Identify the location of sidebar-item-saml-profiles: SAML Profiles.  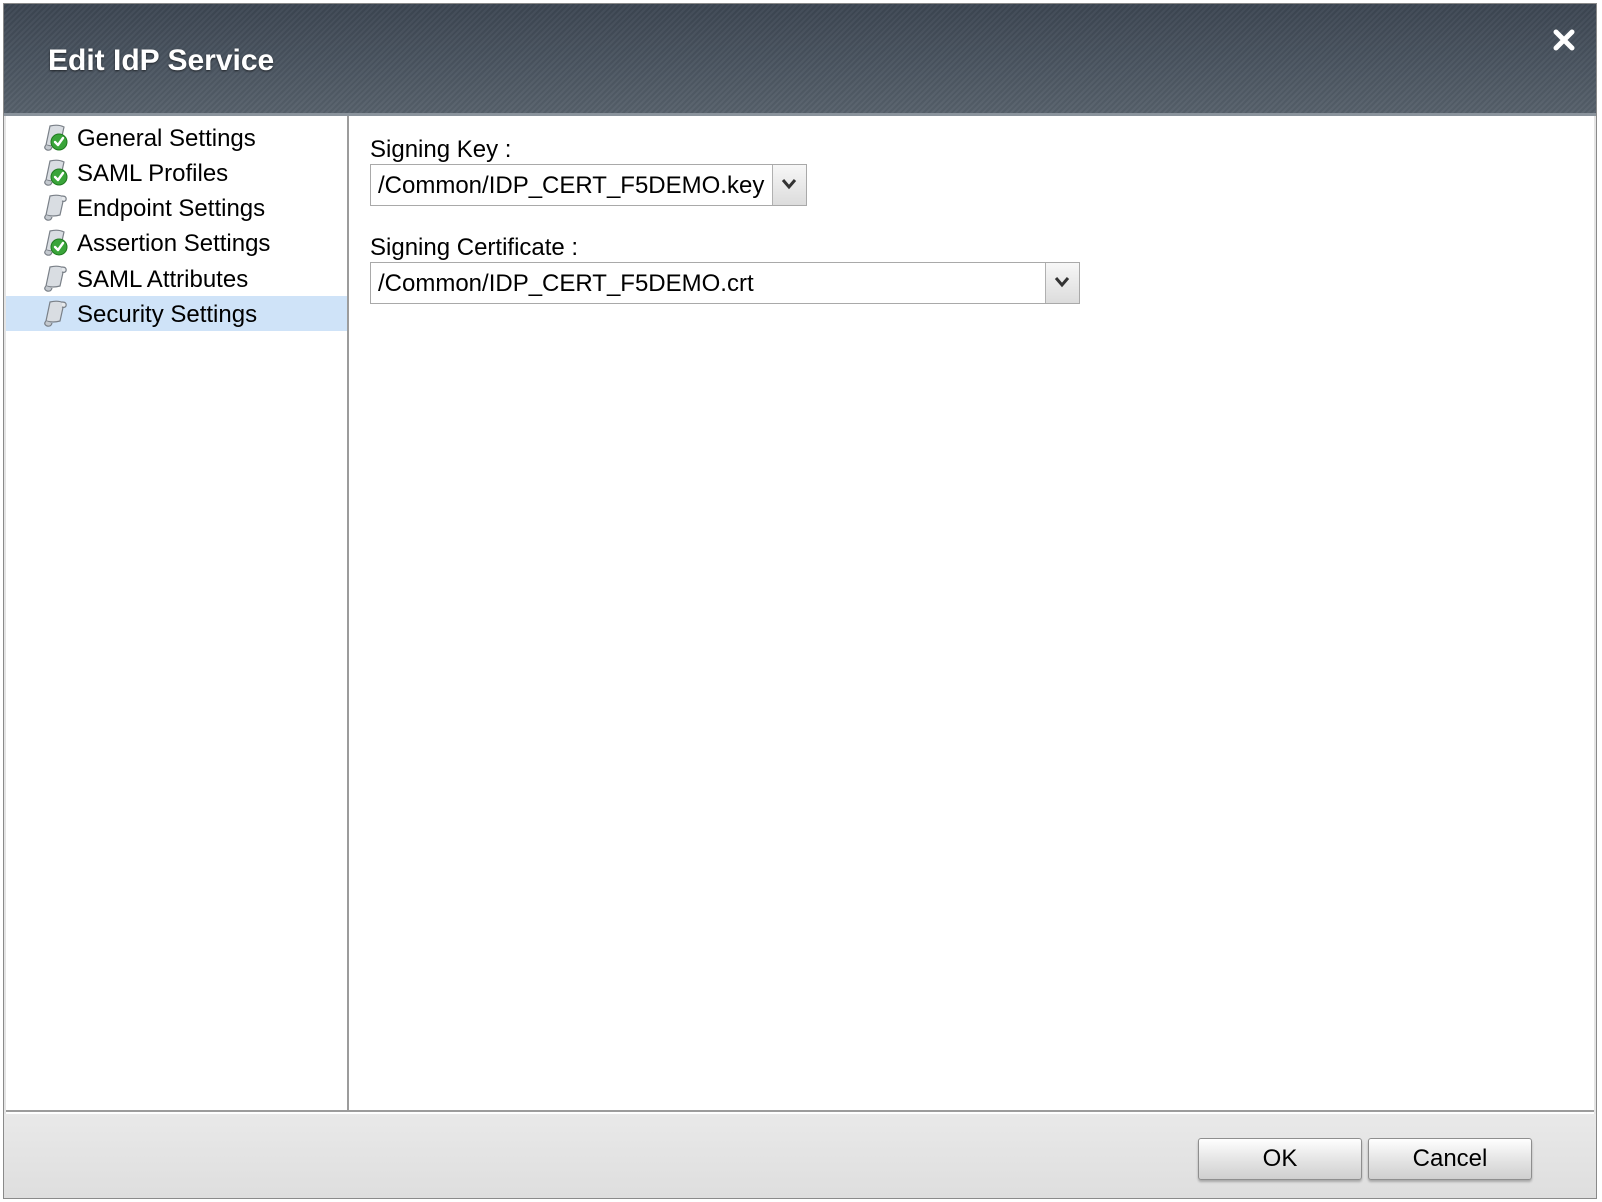
(176, 172).